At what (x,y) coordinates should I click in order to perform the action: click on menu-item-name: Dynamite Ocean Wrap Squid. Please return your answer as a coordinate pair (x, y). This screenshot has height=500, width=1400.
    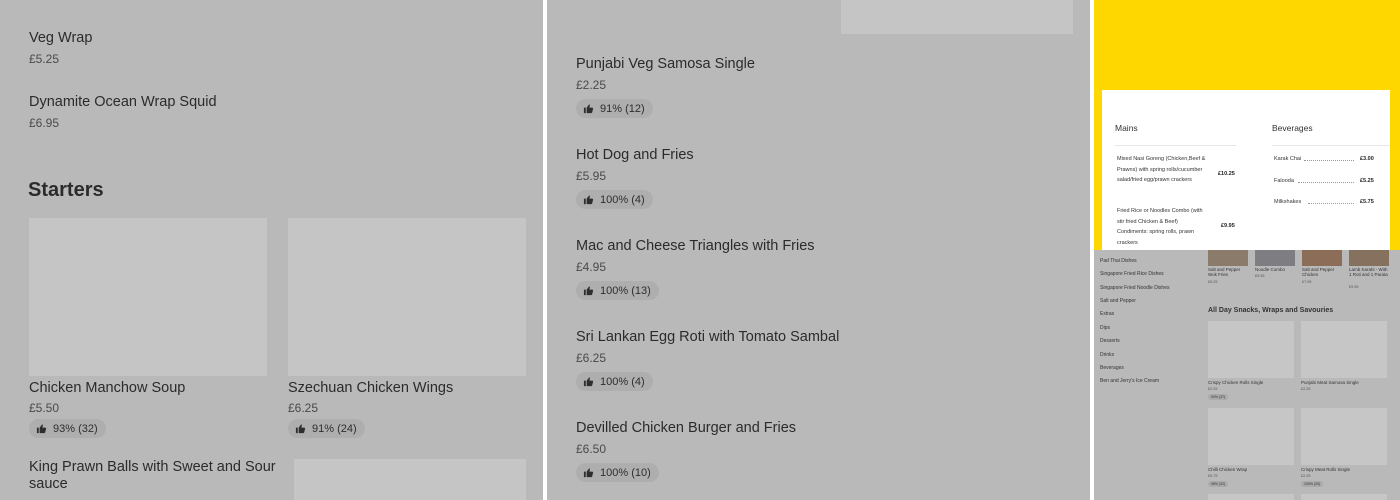
    Looking at the image, I should click on (123, 102).